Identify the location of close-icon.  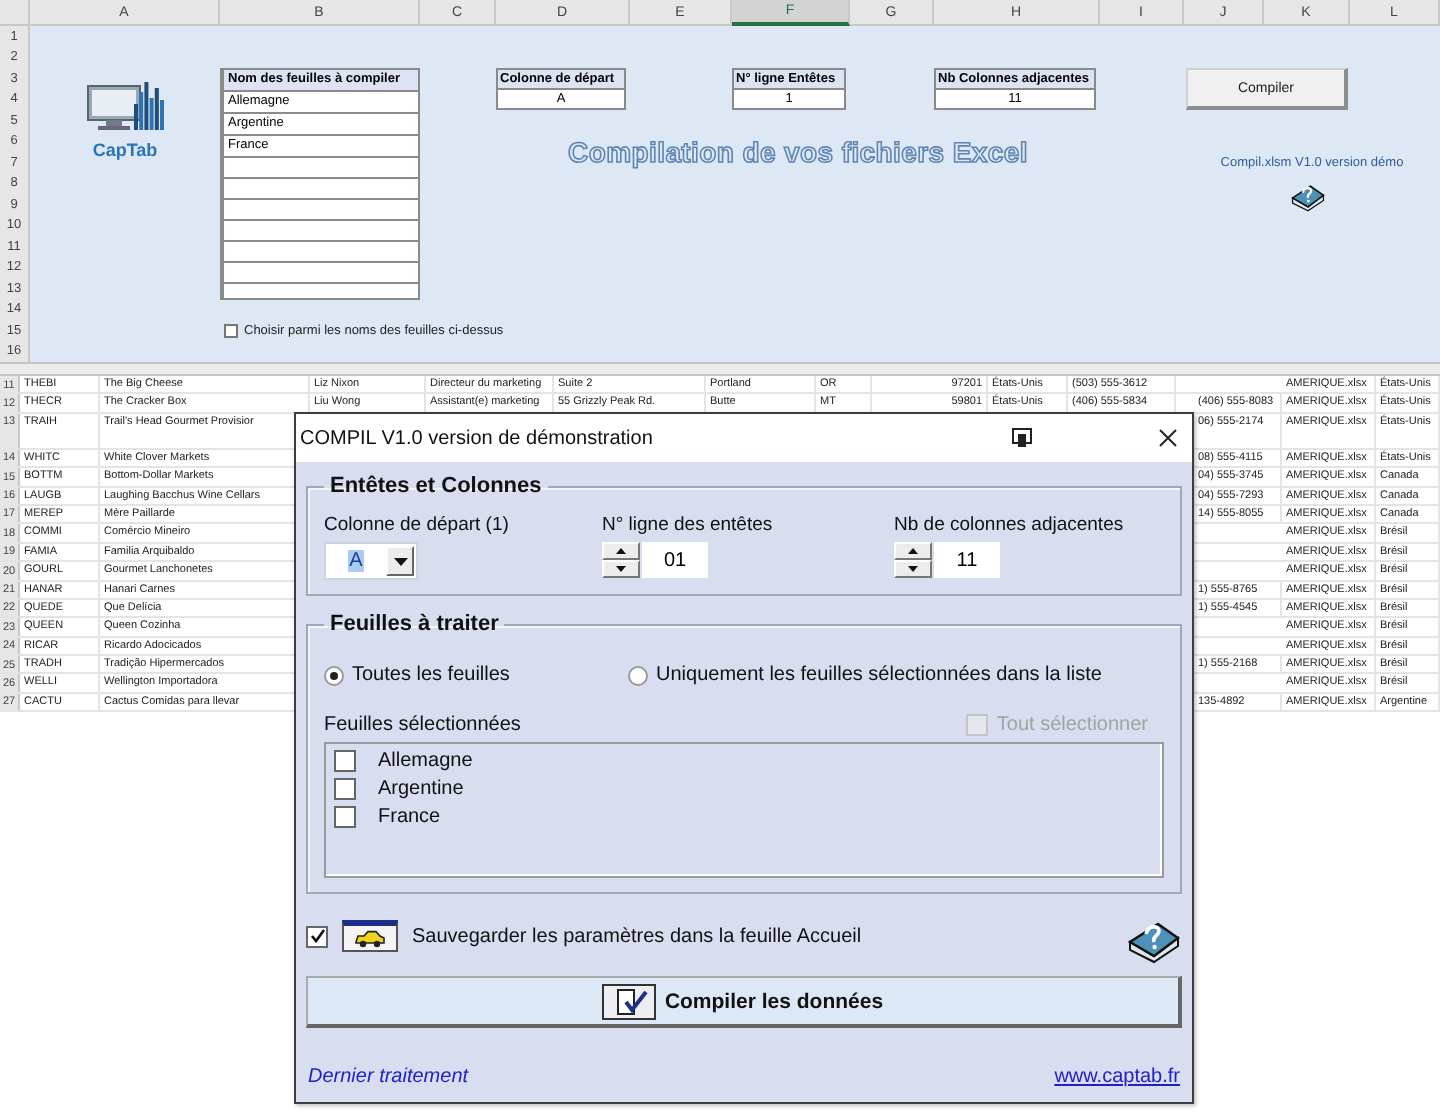
(1168, 438).